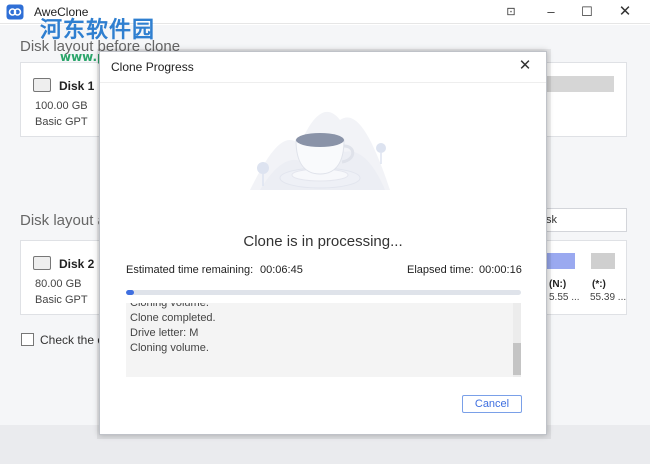  What do you see at coordinates (558, 284) in the screenshot?
I see `partition-label: (N:)` at bounding box center [558, 284].